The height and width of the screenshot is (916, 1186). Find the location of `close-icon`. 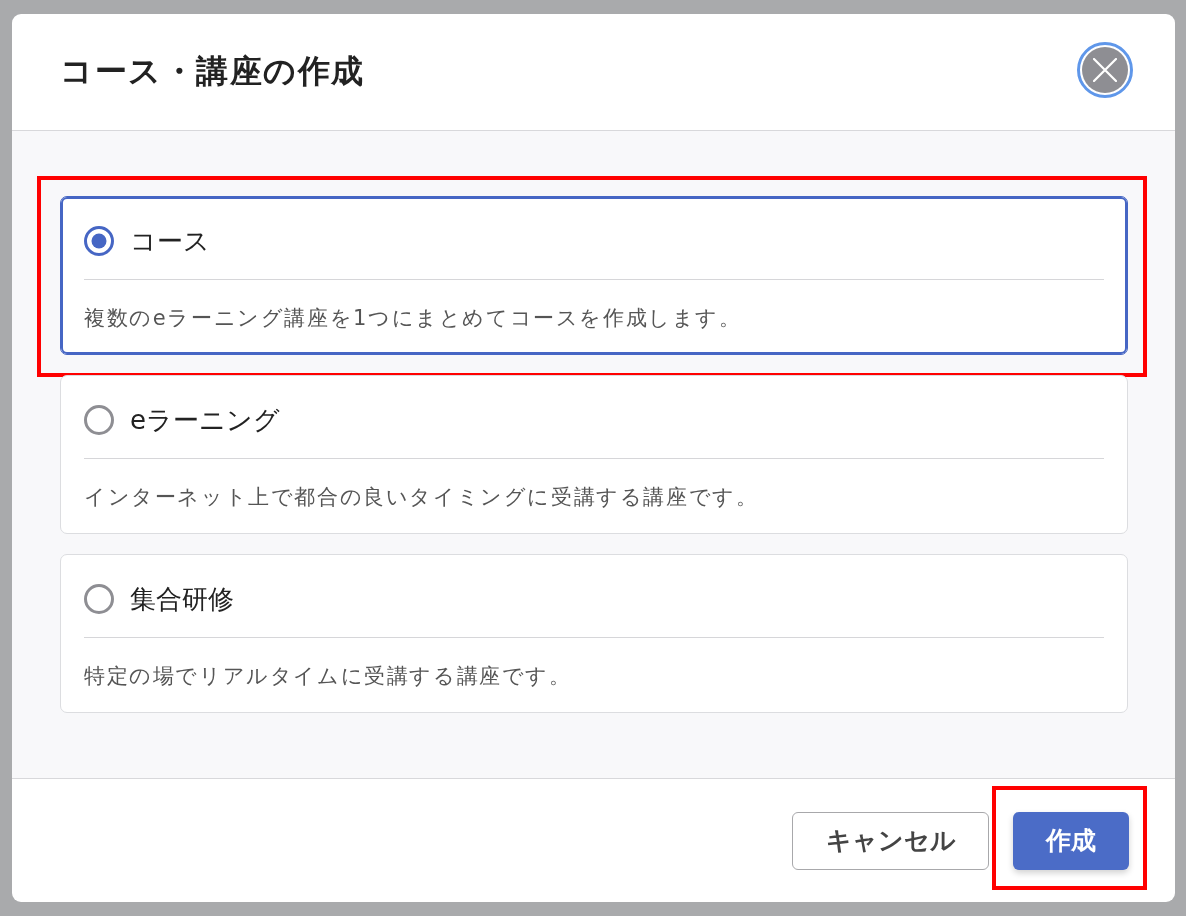

close-icon is located at coordinates (1105, 70).